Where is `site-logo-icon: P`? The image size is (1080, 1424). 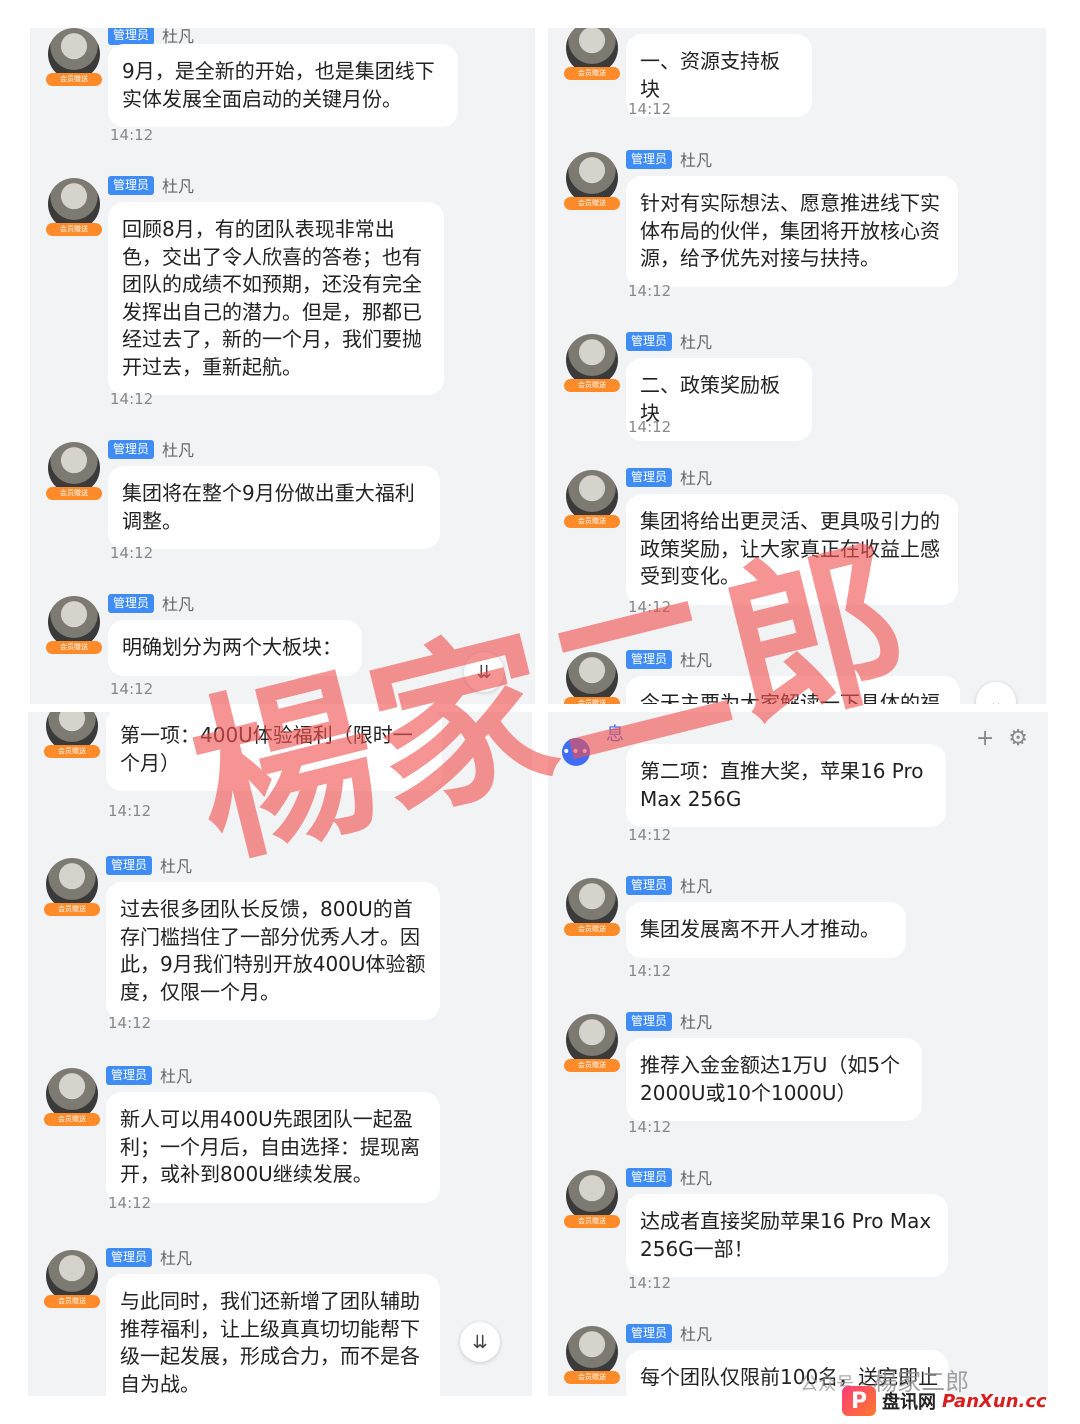
site-logo-icon: P is located at coordinates (859, 1401).